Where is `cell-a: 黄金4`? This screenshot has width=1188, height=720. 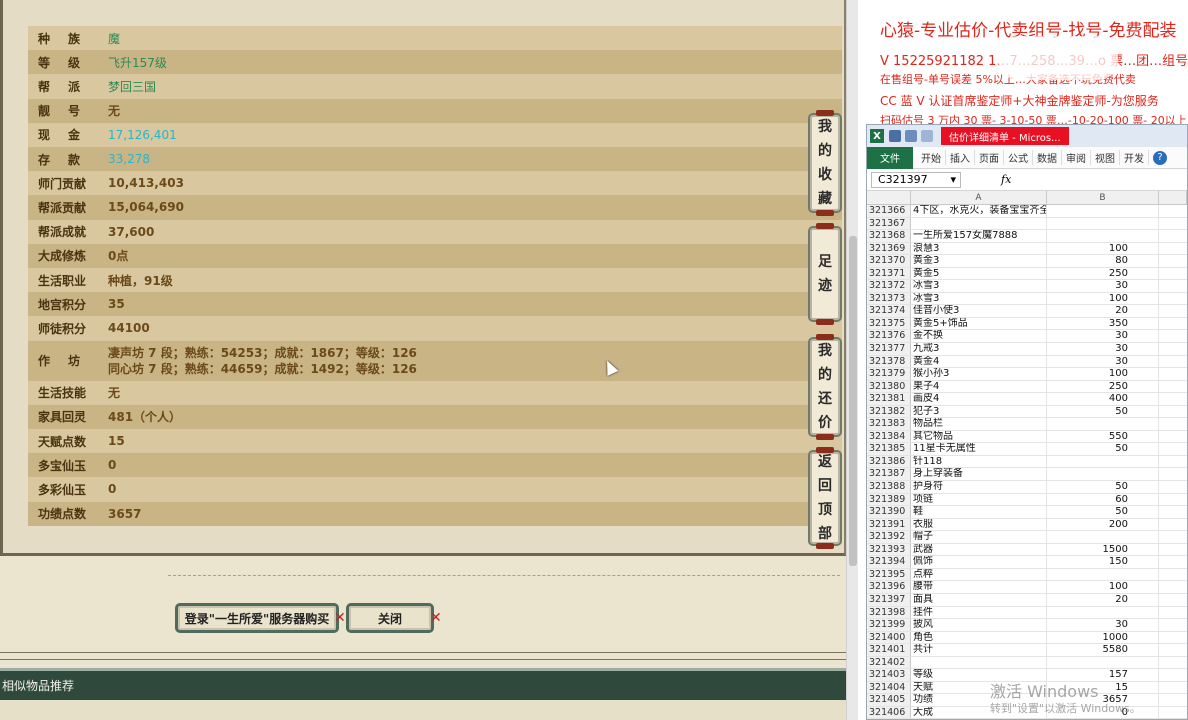
cell-a: 黄金4 is located at coordinates (979, 361).